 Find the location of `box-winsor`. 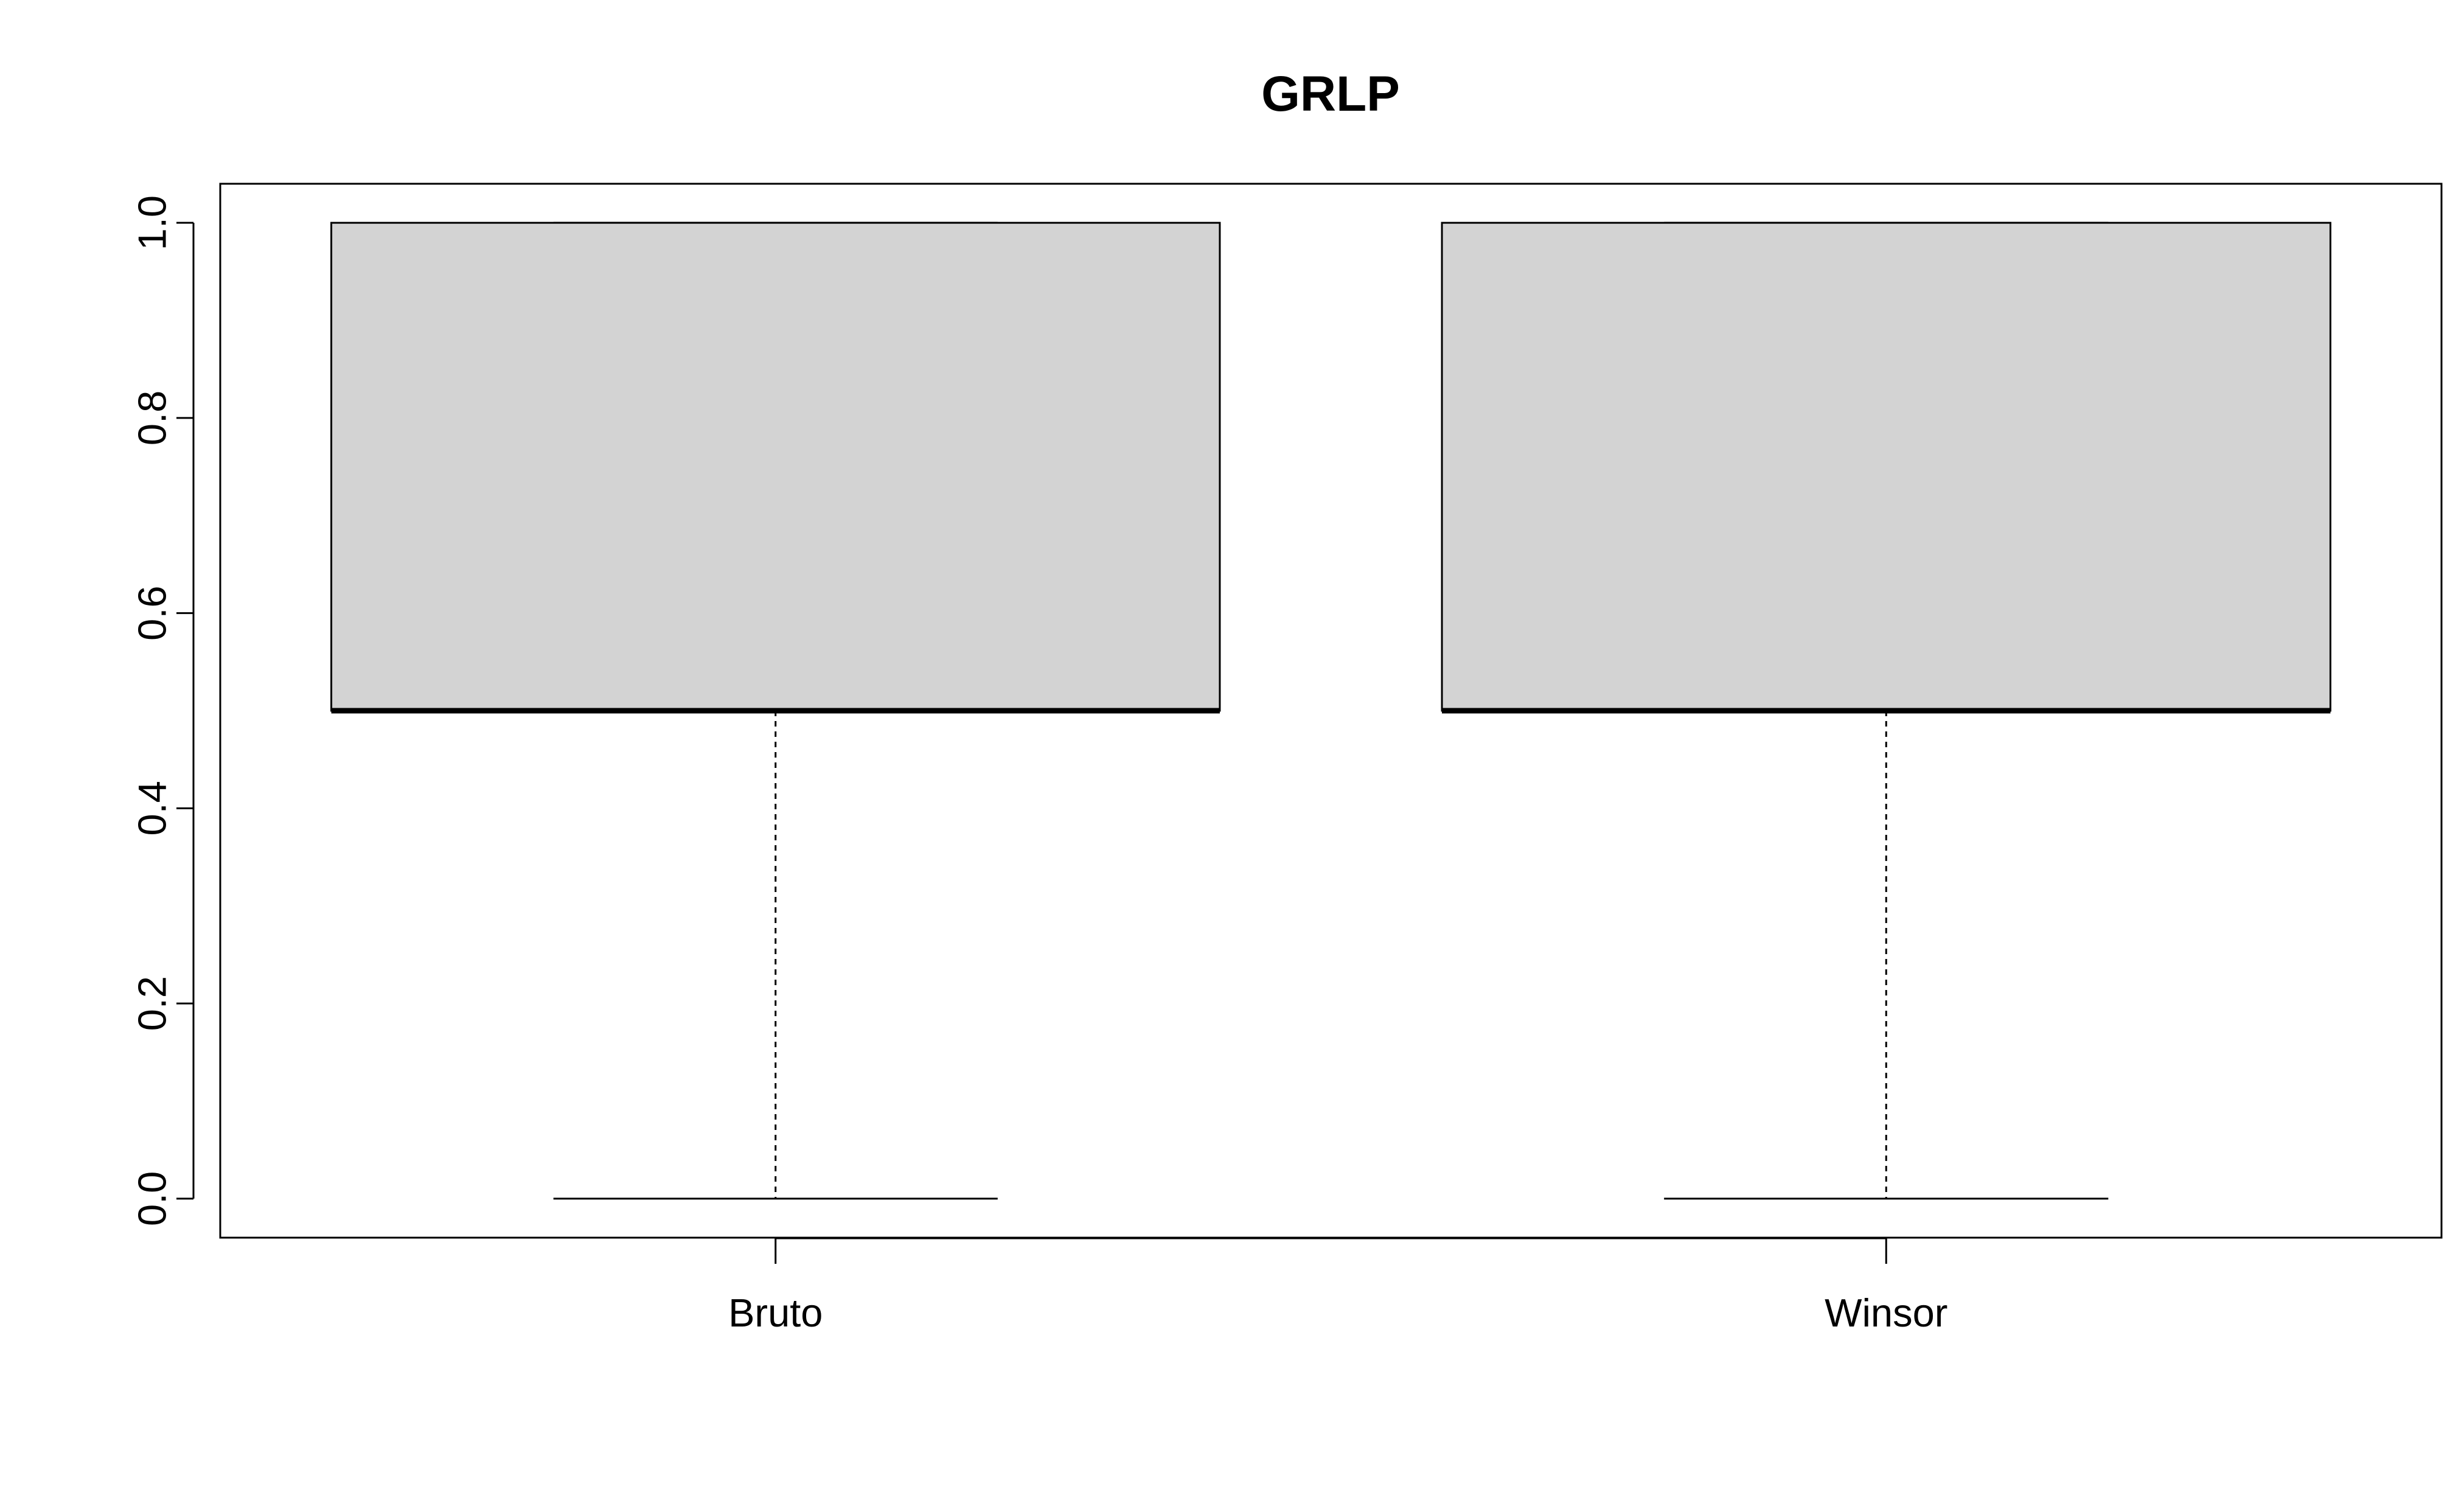

box-winsor is located at coordinates (1886, 467).